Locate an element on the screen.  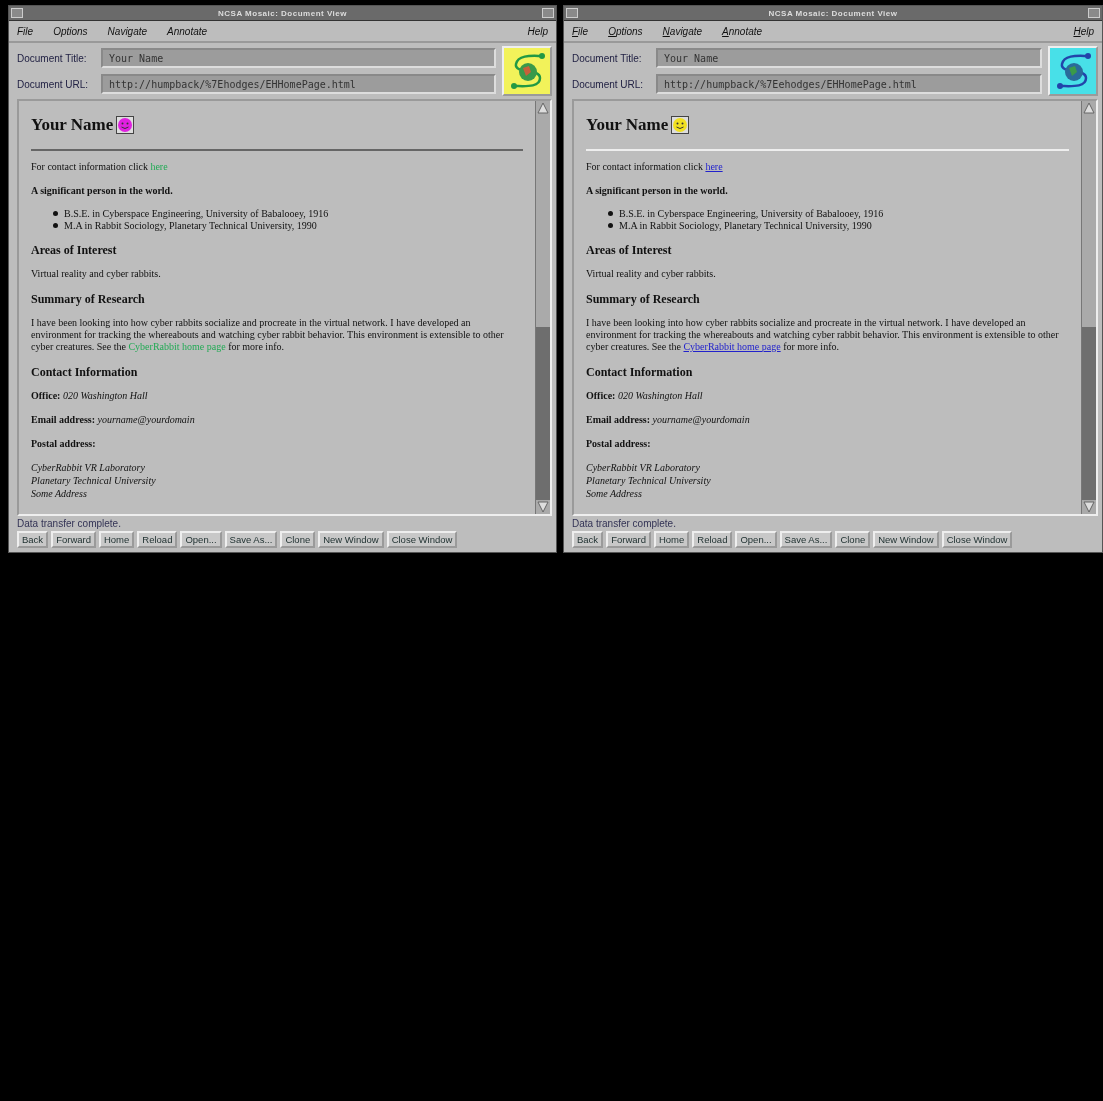
url-field: http://humpback/%7Eehodges/EHHomePage.html is located at coordinates (849, 84).